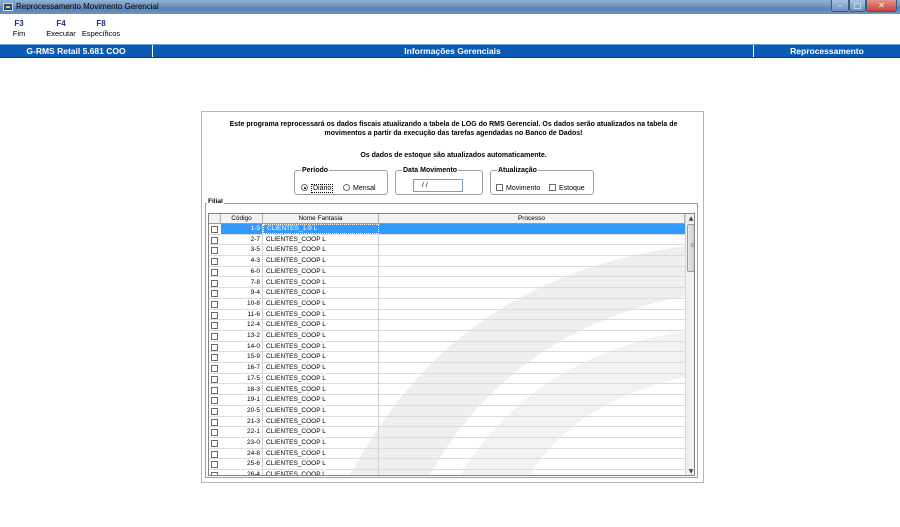  What do you see at coordinates (8, 7) in the screenshot?
I see `app-icon` at bounding box center [8, 7].